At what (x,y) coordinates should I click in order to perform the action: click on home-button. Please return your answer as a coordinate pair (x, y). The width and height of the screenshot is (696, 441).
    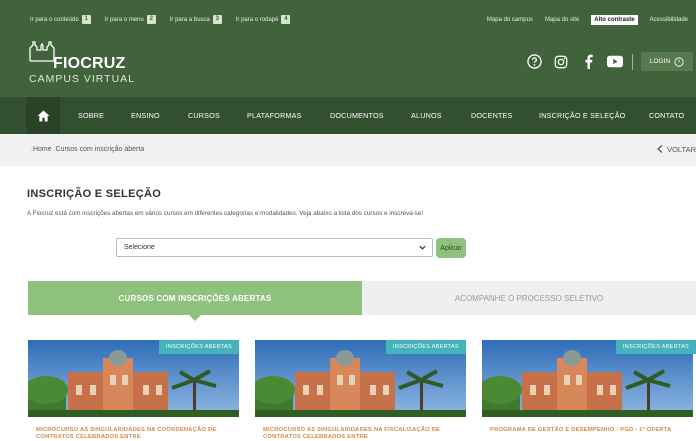
    Looking at the image, I should click on (43, 115).